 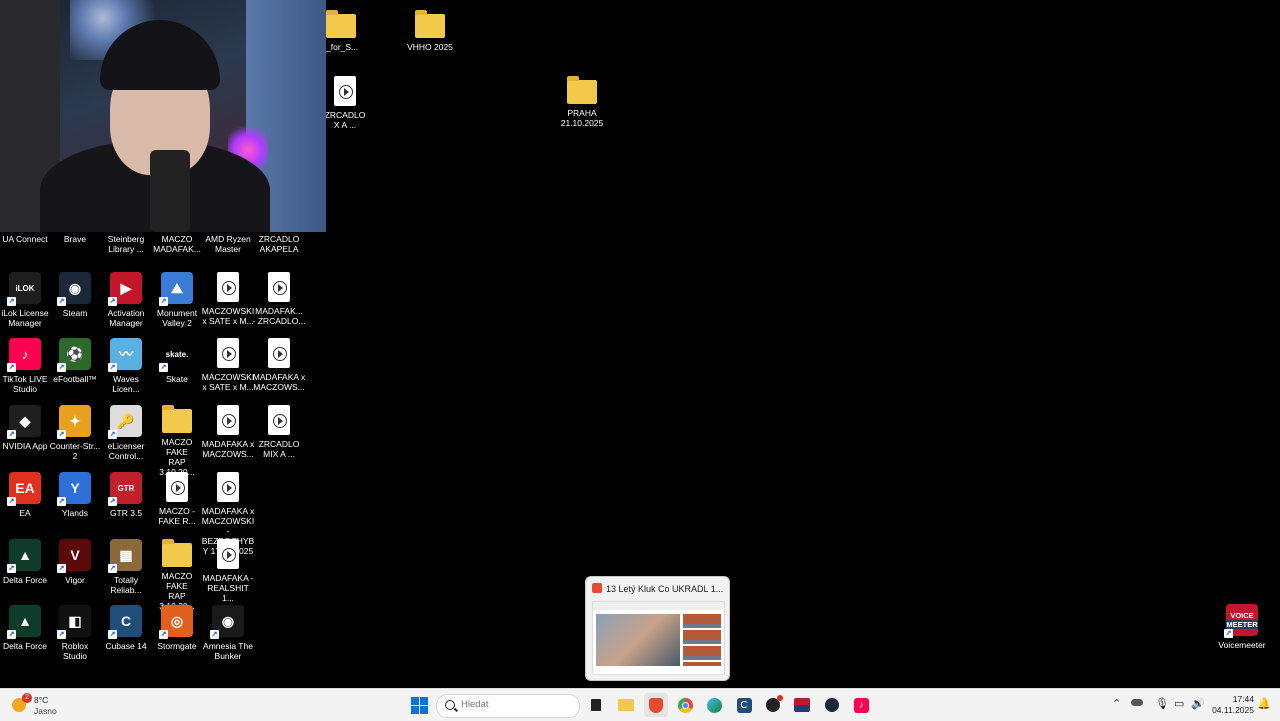 I want to click on desktop-icon: C ↗ Cubase 14, so click(x=126, y=628).